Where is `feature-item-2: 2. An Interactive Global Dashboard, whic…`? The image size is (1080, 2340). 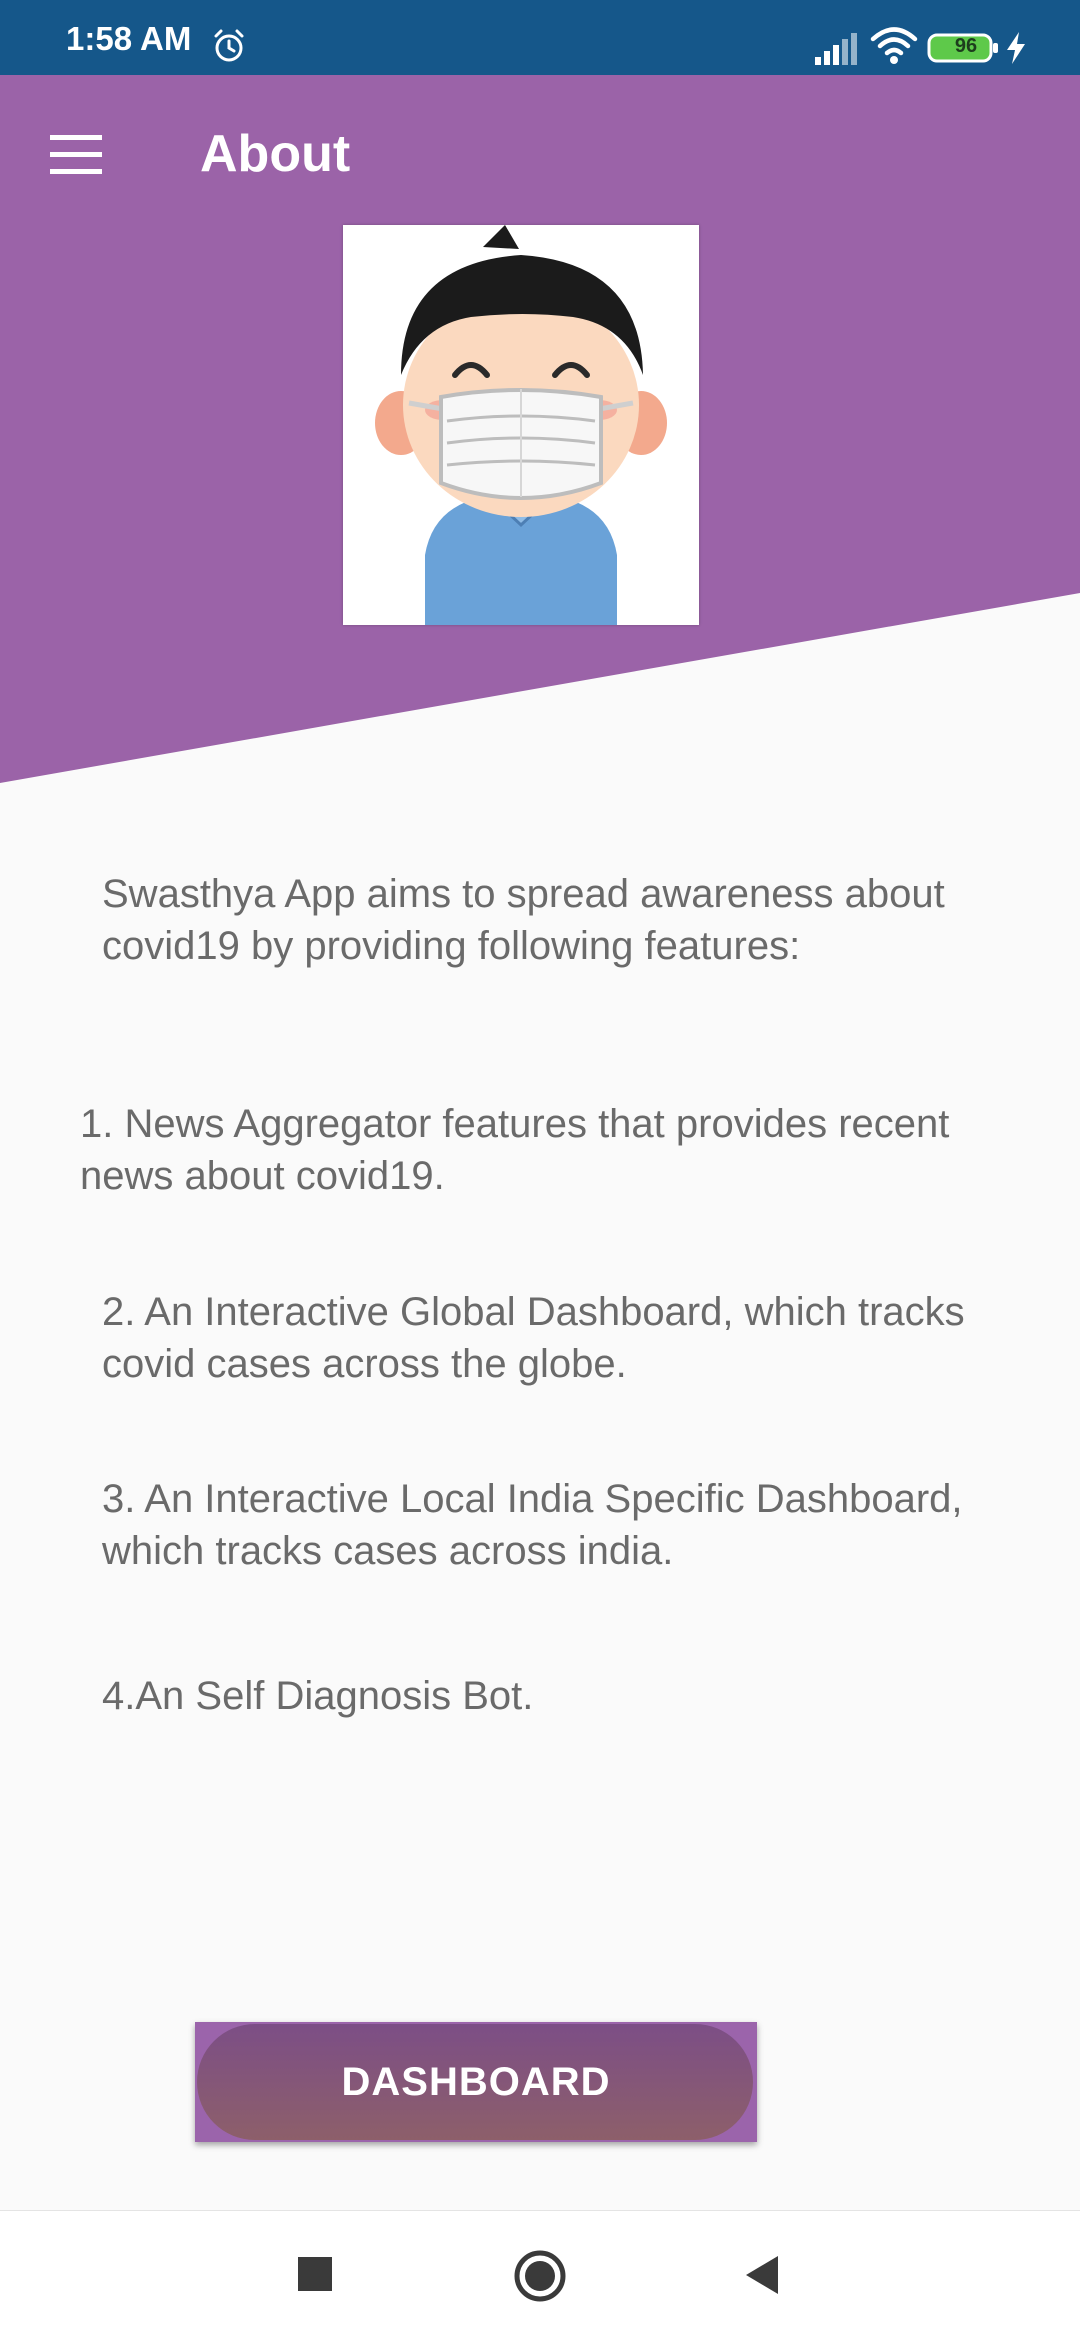
feature-item-2: 2. An Interactive Global Dashboard, whic… is located at coordinates (533, 1338).